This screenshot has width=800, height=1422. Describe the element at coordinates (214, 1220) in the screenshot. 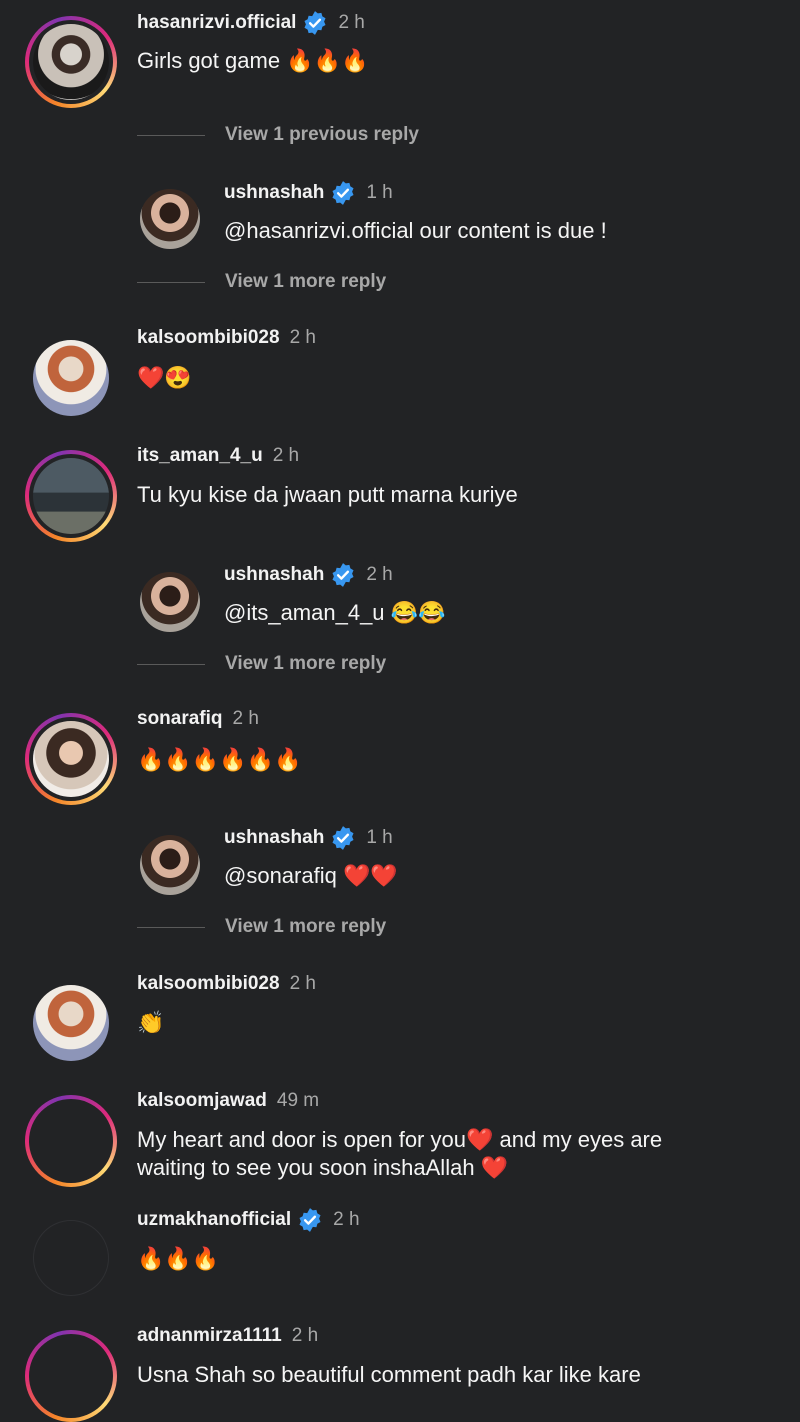

I see `comment-username: uzmakhanofficial` at that location.